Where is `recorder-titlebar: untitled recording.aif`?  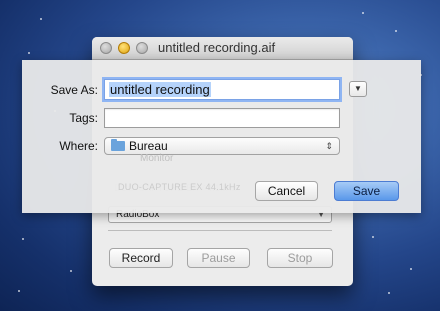
recorder-titlebar: untitled recording.aif is located at coordinates (222, 48).